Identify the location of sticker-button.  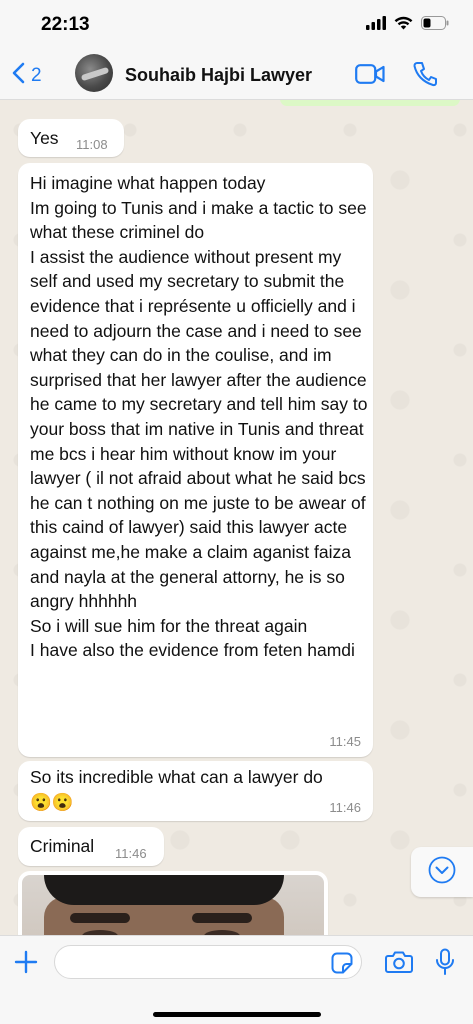
(342, 965).